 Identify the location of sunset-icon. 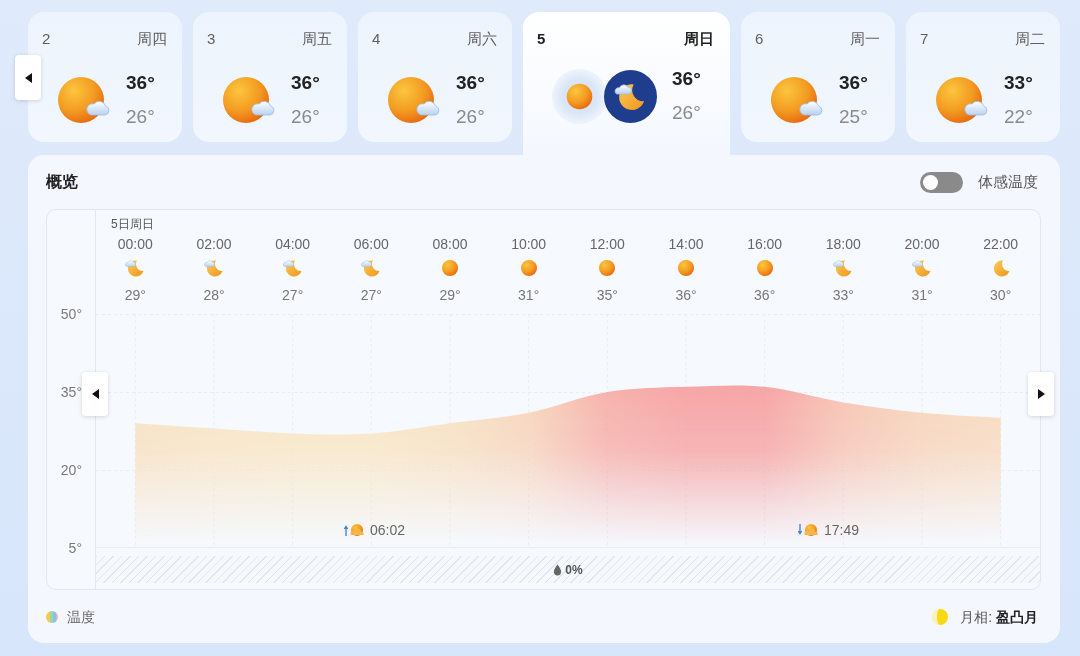
(808, 530).